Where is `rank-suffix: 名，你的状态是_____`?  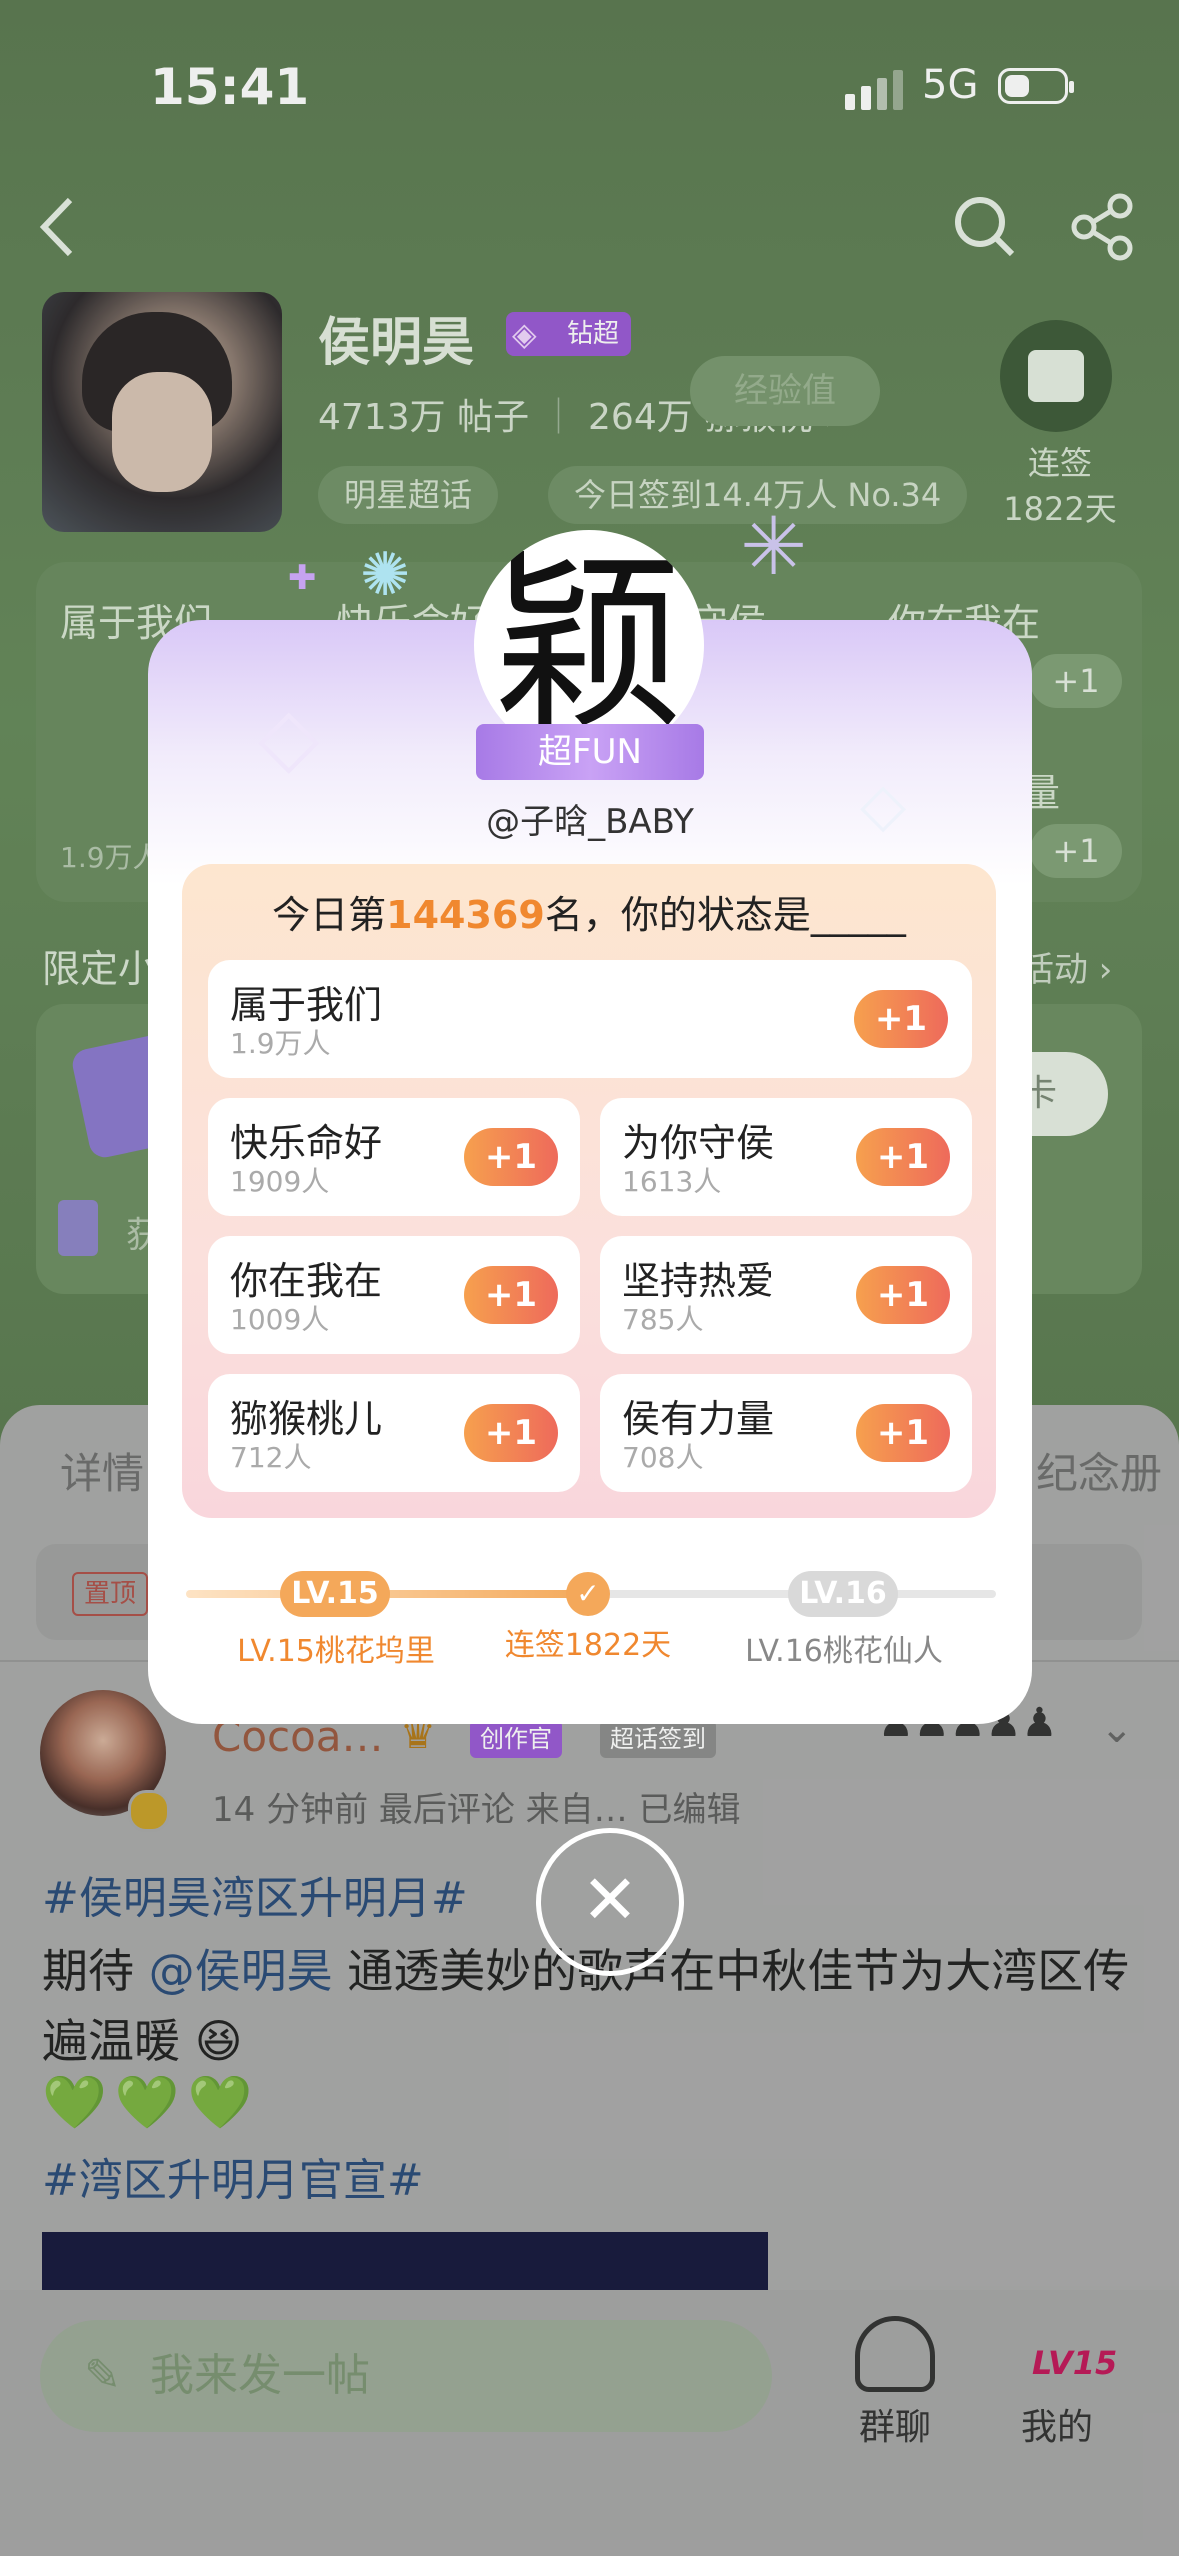
rank-suffix: 名，你的状态是_____ is located at coordinates (725, 915).